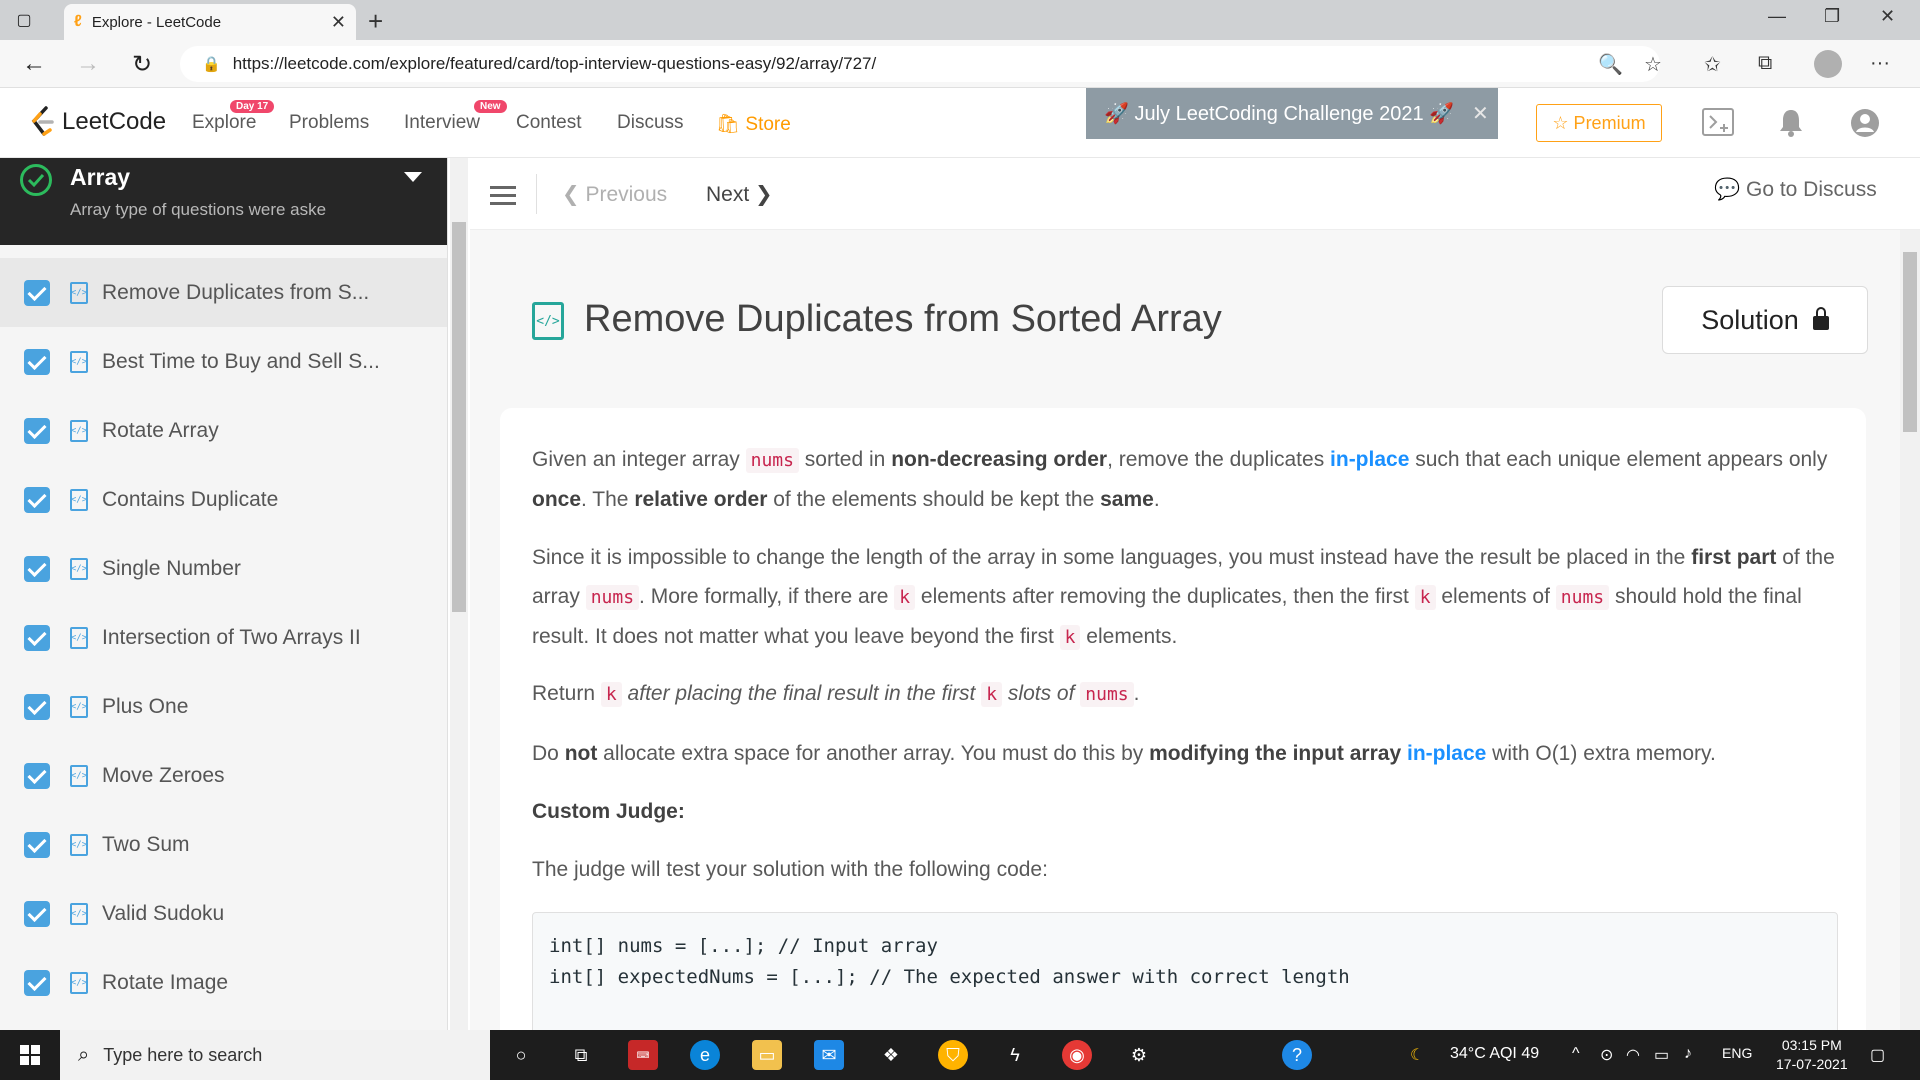 This screenshot has width=1920, height=1080. Describe the element at coordinates (1877, 1055) in the screenshot. I see `notifications-icon: ▢` at that location.